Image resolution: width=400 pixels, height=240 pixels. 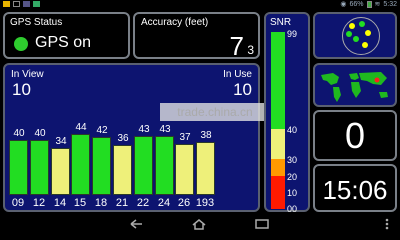 What do you see at coordinates (6, 4) in the screenshot?
I see `notification-icon` at bounding box center [6, 4].